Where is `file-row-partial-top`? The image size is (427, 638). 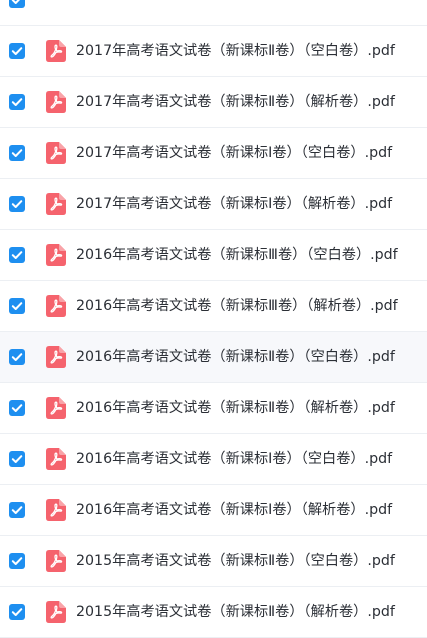 file-row-partial-top is located at coordinates (213, 13).